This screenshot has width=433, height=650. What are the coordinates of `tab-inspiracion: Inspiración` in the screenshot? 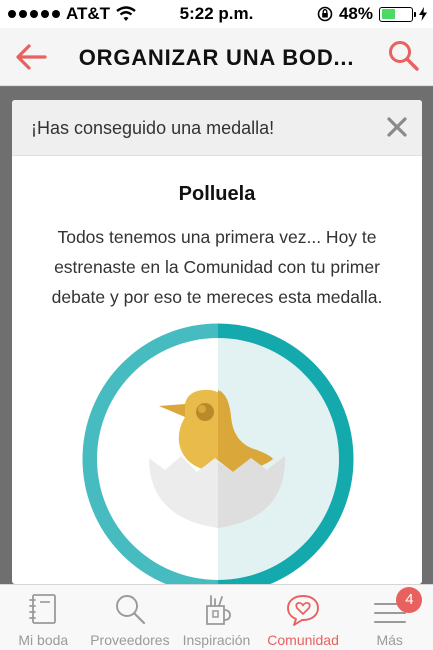 It's located at (216, 617).